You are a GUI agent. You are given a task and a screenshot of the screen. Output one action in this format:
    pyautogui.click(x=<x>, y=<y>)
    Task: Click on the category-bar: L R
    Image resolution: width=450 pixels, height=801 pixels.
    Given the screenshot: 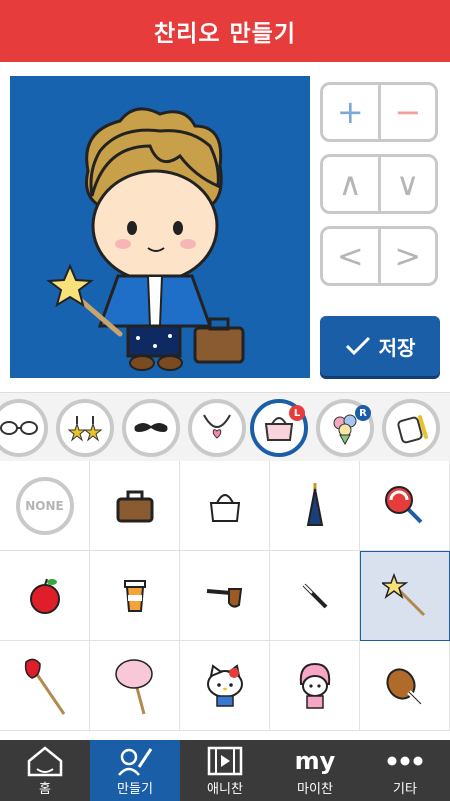 What is the action you would take?
    pyautogui.click(x=225, y=427)
    